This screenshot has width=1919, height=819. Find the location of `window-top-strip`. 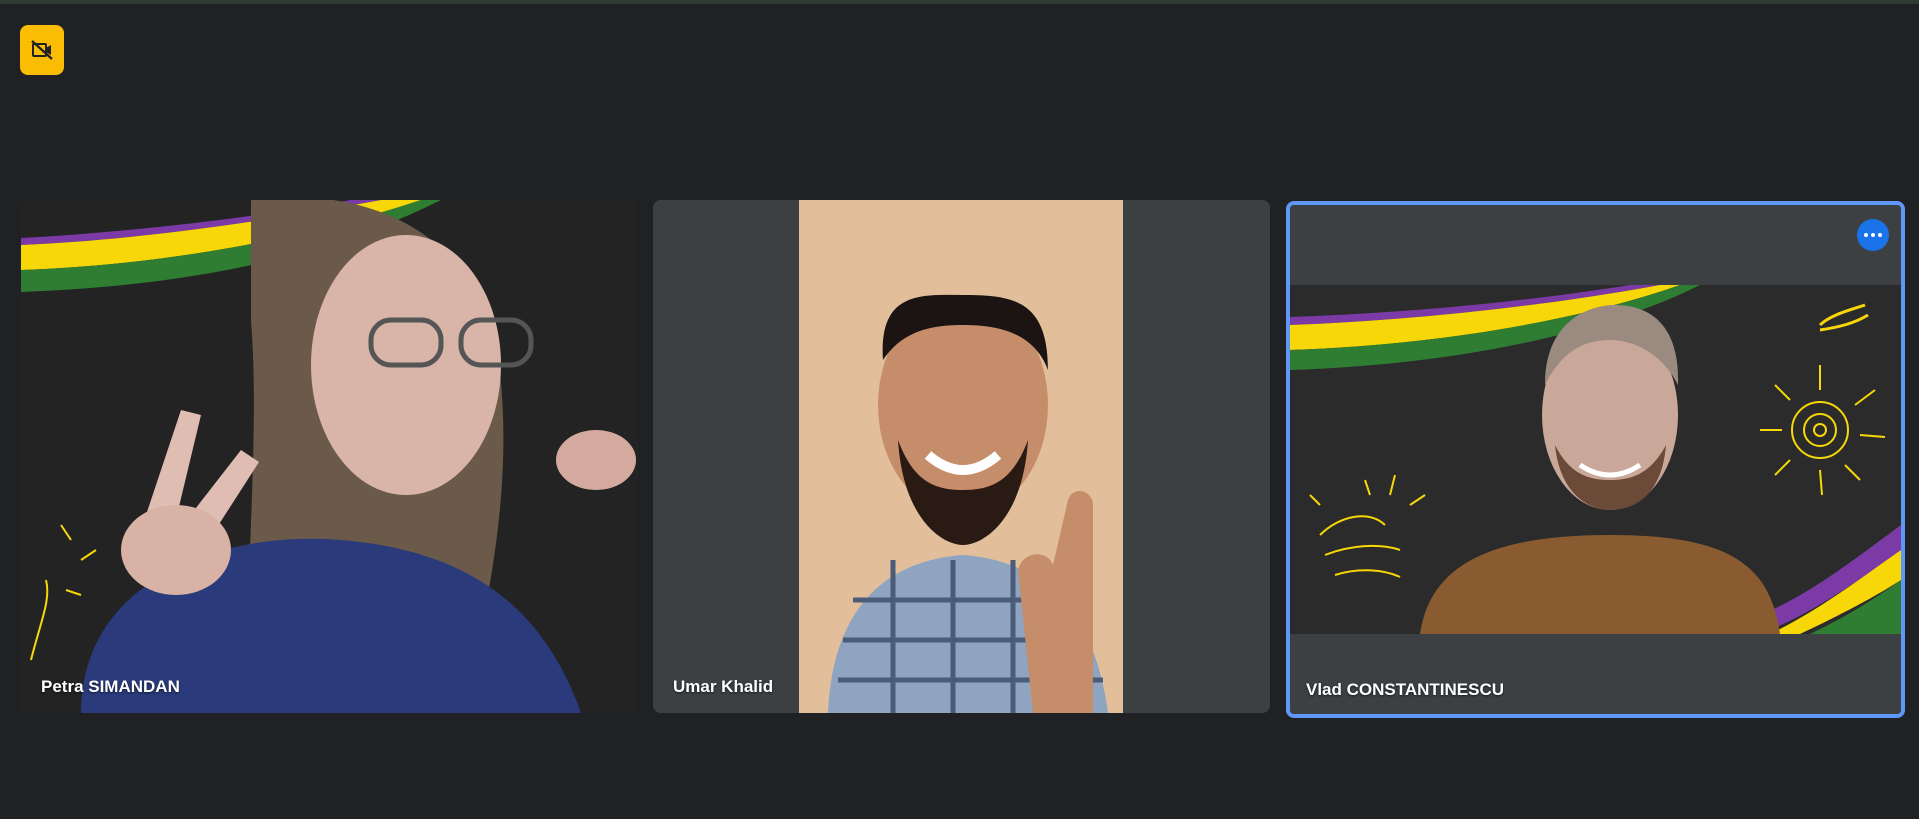

window-top-strip is located at coordinates (959, 2).